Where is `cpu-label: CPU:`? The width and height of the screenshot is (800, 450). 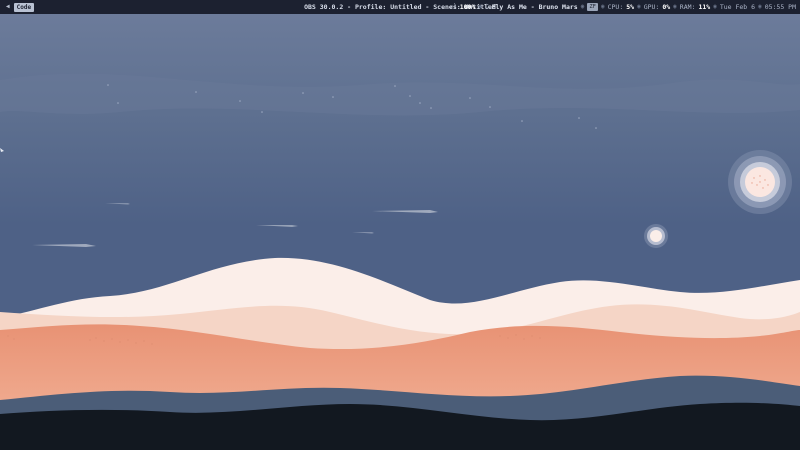 cpu-label: CPU: is located at coordinates (615, 7).